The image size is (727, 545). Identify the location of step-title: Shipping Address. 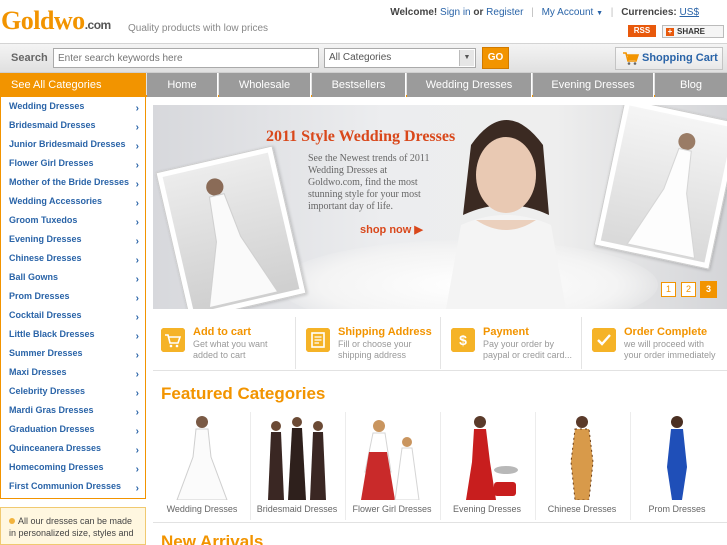
(385, 332).